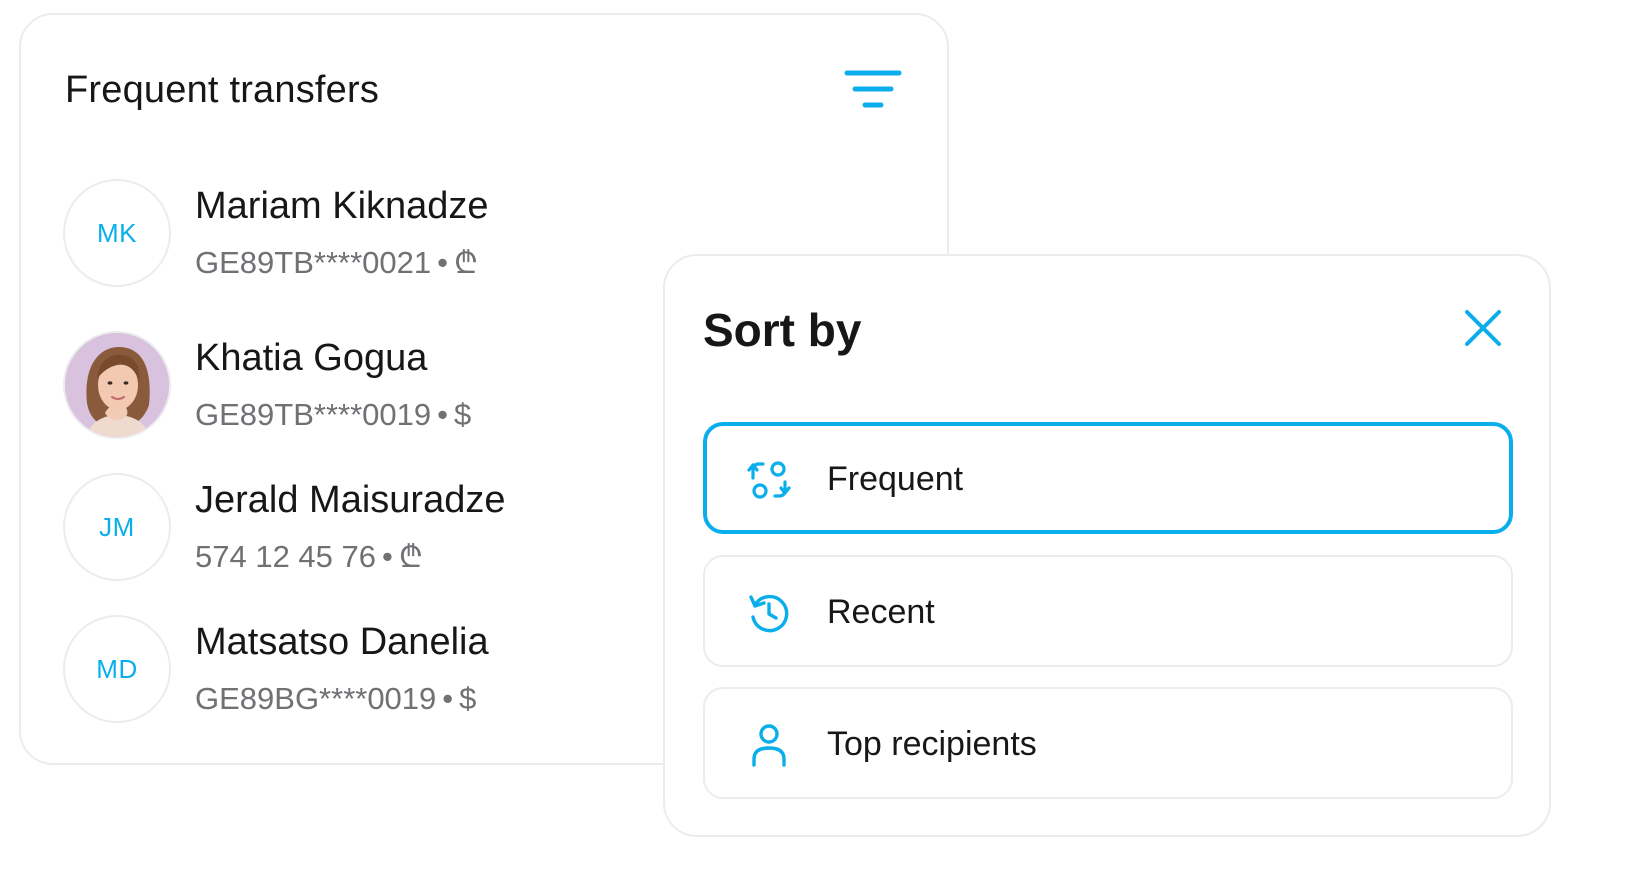 The height and width of the screenshot is (889, 1642). I want to click on account-number: 574 12 45 76, so click(286, 556).